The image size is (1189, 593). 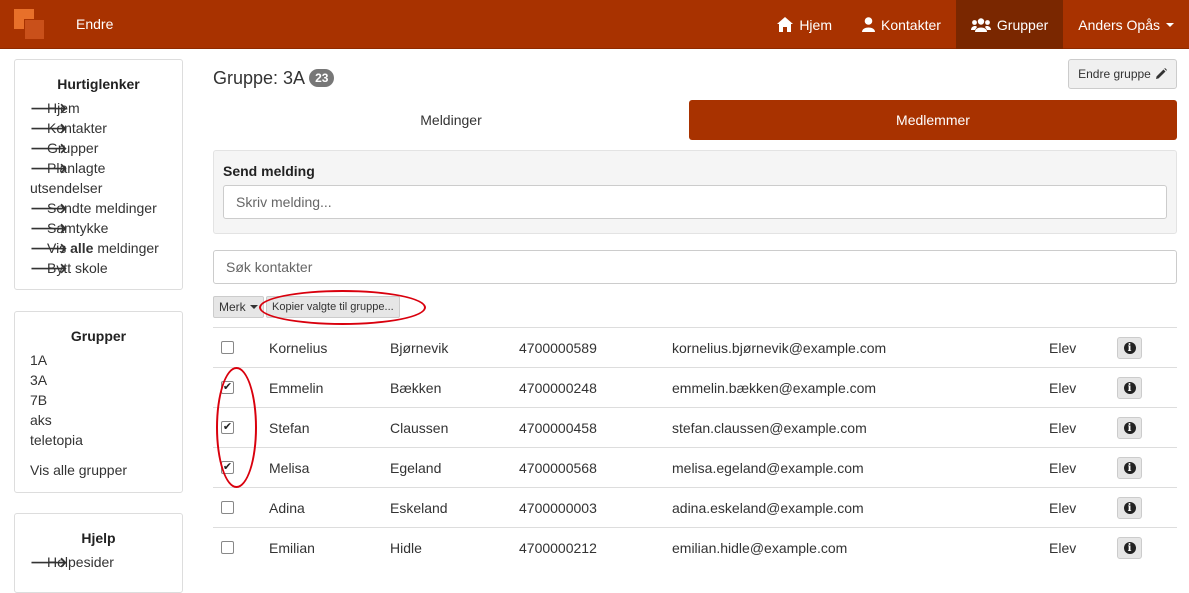 I want to click on tab-meldinger: Meldinger, so click(x=451, y=120).